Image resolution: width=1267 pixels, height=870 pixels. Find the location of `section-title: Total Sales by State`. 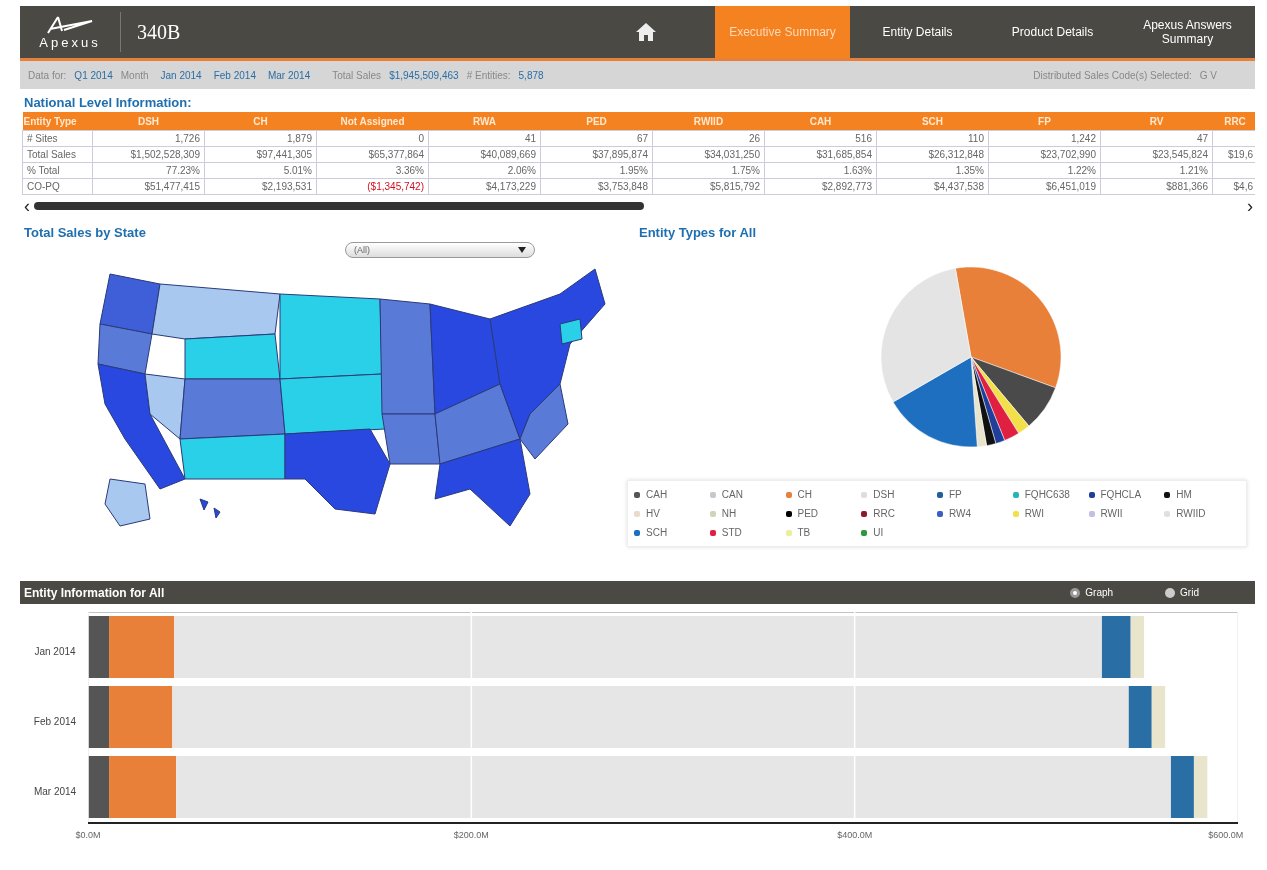

section-title: Total Sales by State is located at coordinates (85, 233).